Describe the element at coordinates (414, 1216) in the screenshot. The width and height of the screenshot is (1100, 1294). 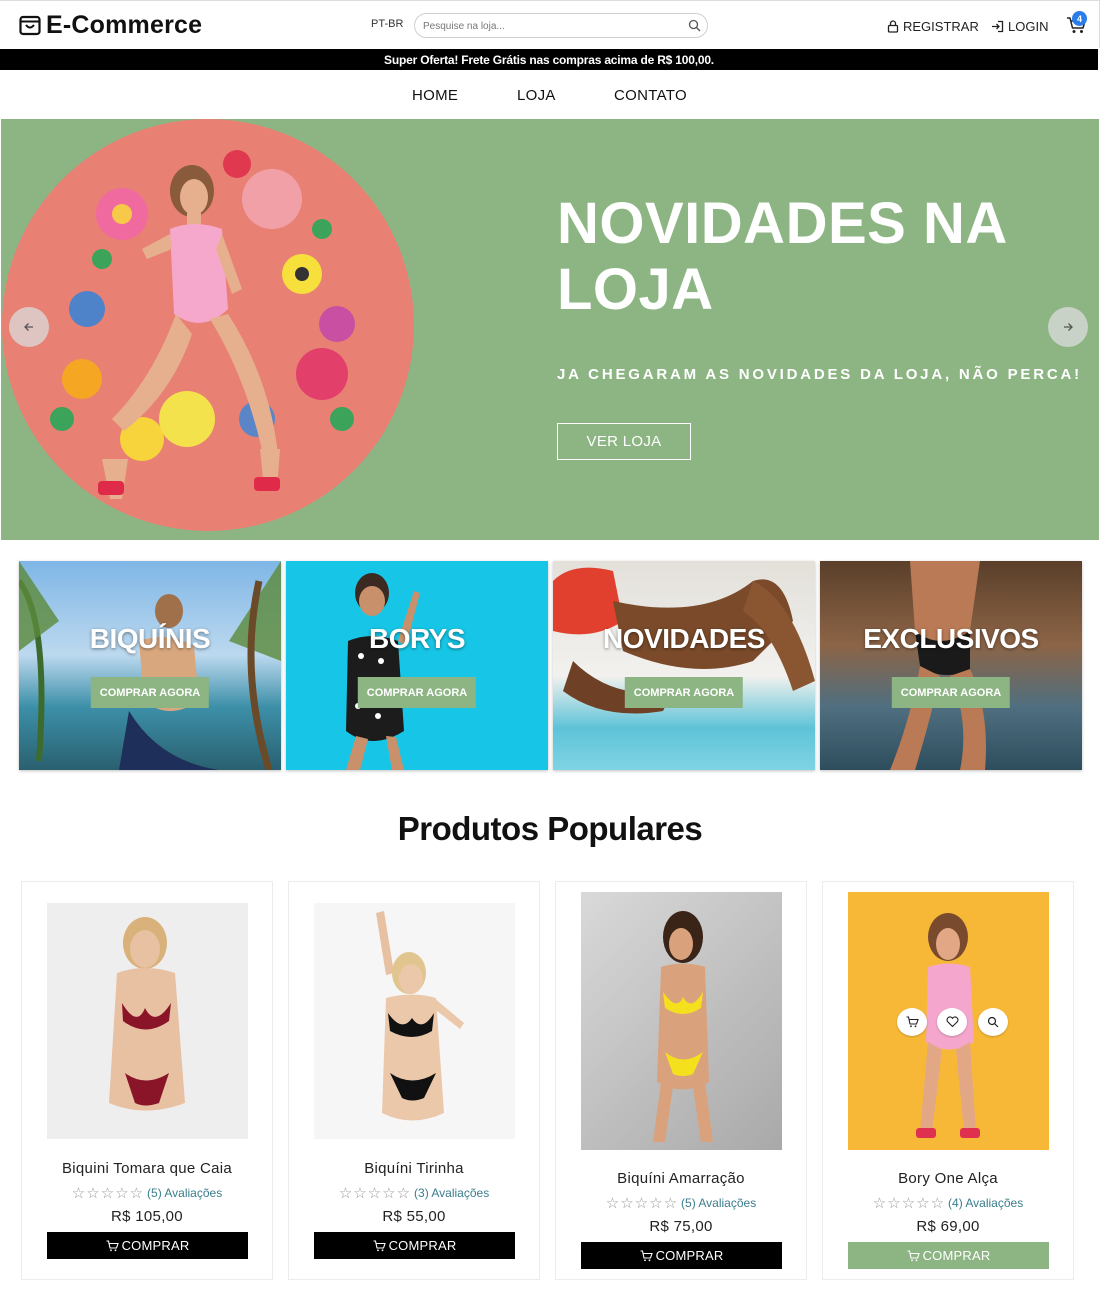
I see `product-price: R$ 55,00` at that location.